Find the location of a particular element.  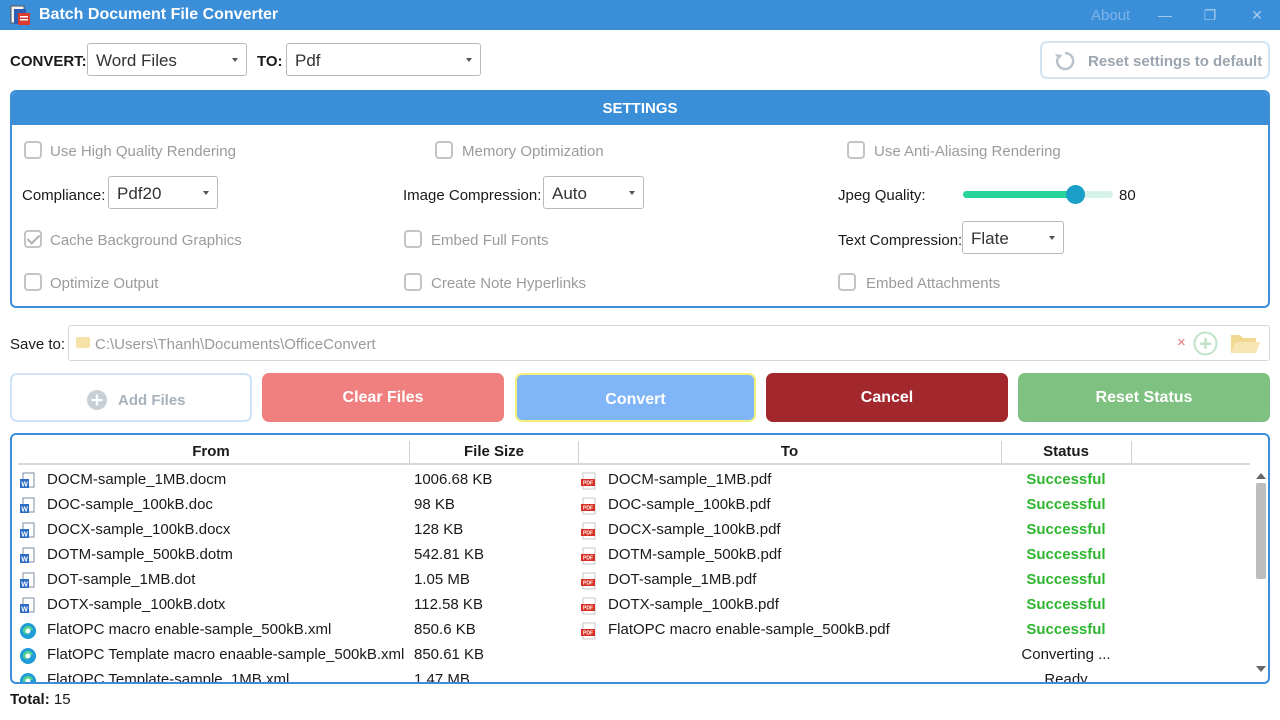

from-cell: DOTX-sample_100kB.dotx is located at coordinates (136, 604).